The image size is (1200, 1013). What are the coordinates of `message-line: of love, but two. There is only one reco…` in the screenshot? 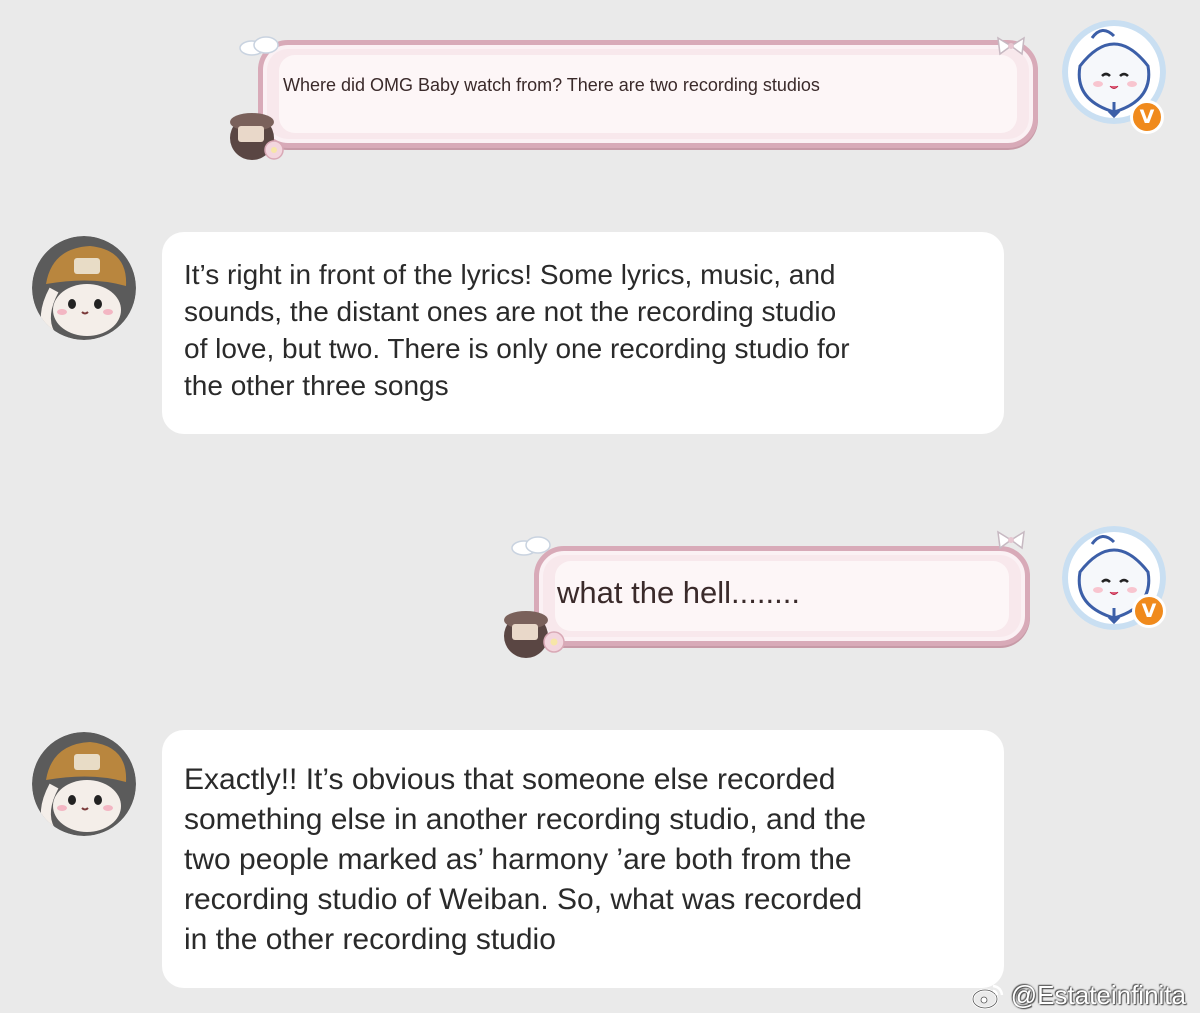 It's located at (517, 348).